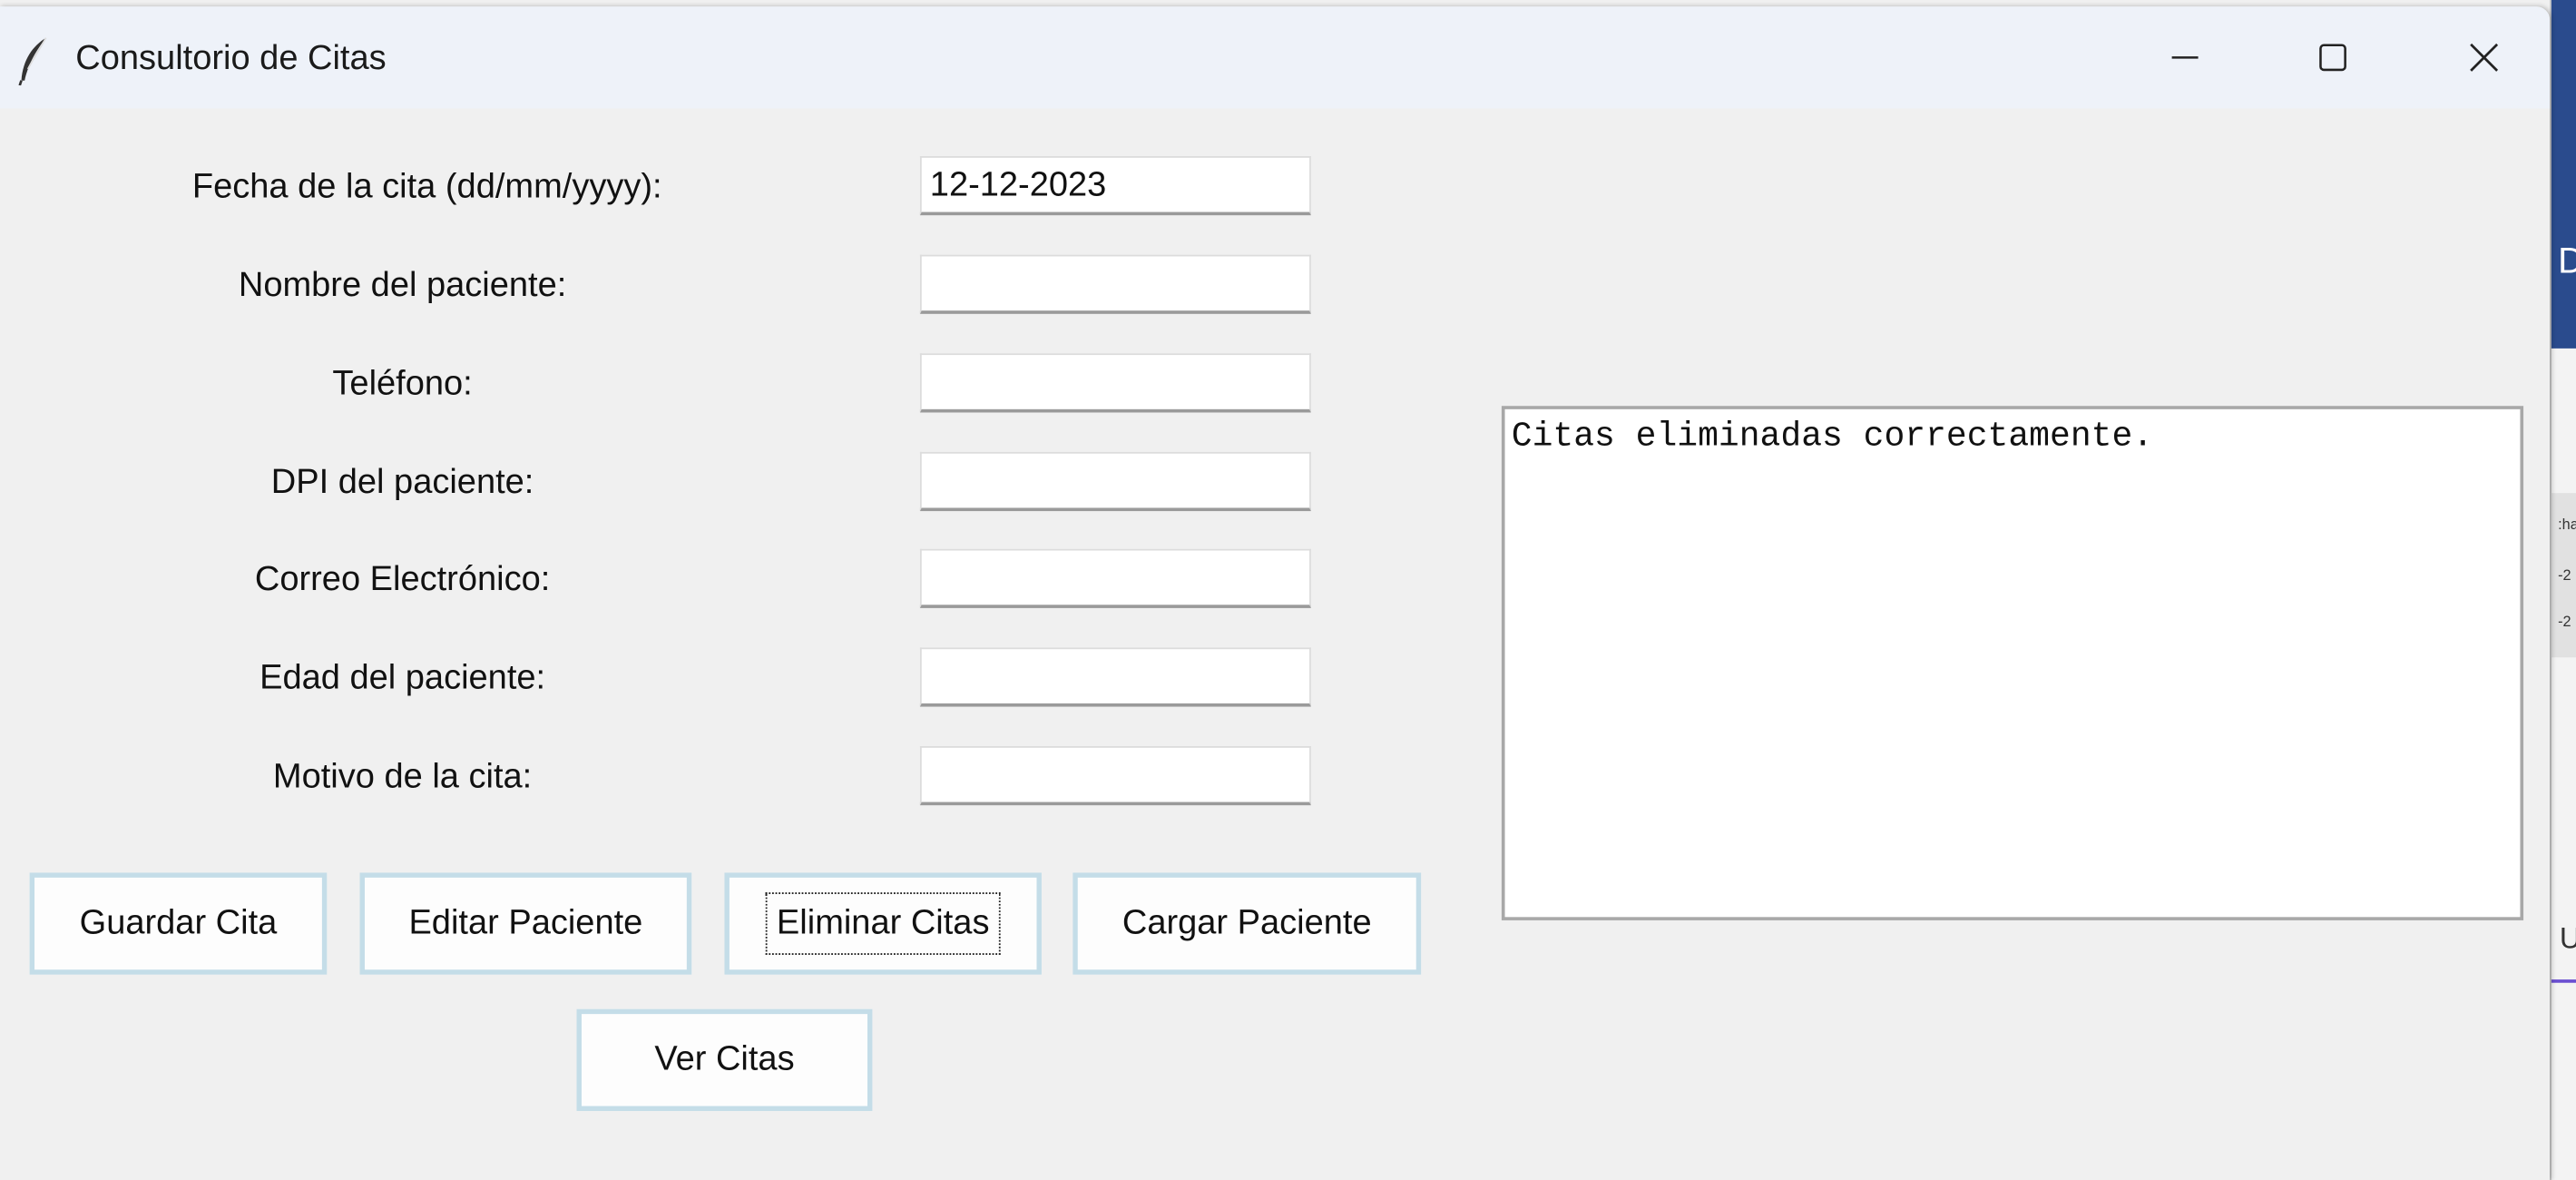  Describe the element at coordinates (1115, 284) in the screenshot. I see `nombre-input` at that location.